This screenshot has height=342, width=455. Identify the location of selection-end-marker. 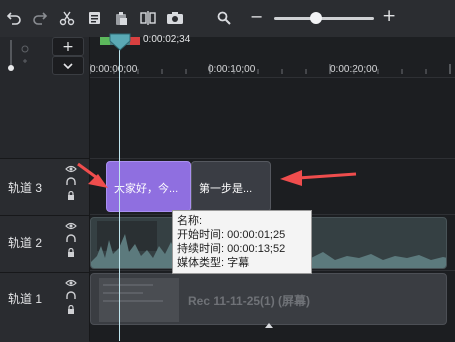
(135, 41).